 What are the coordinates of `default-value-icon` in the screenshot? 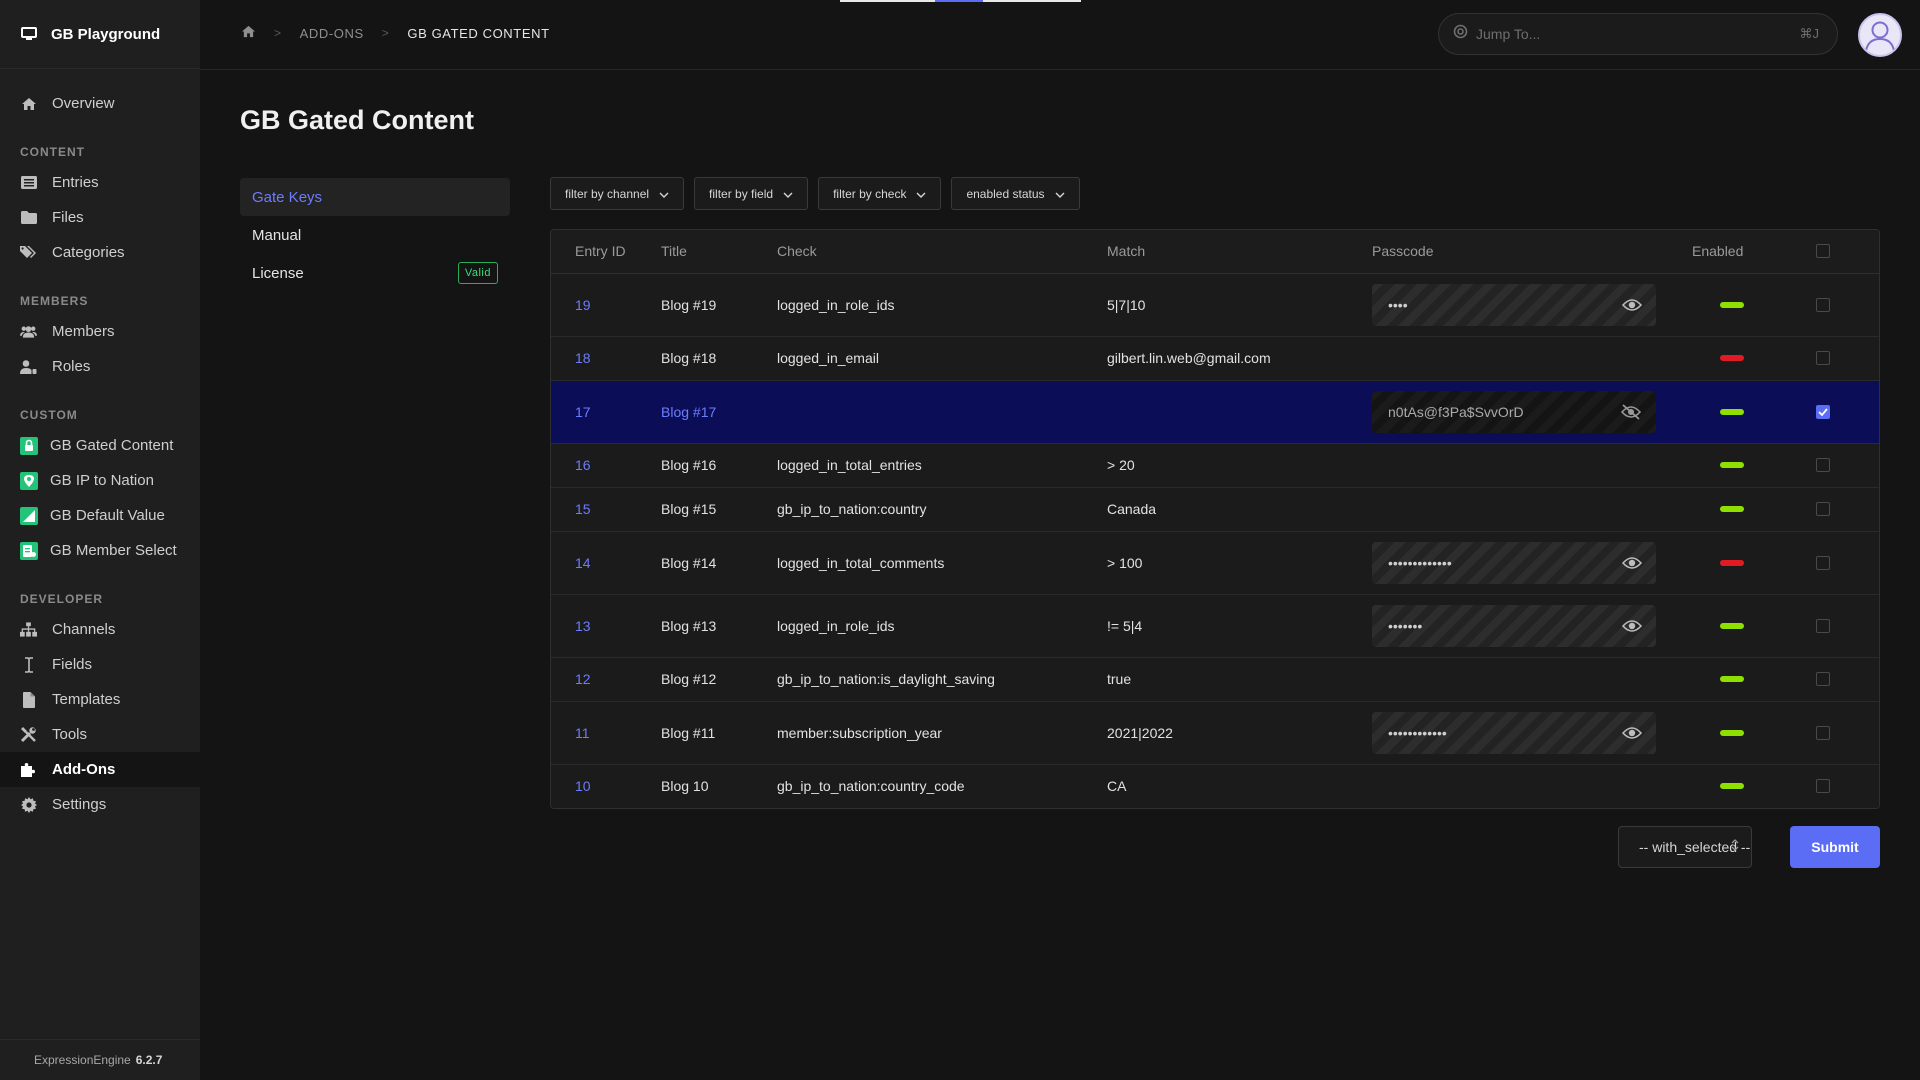 It's located at (29, 515).